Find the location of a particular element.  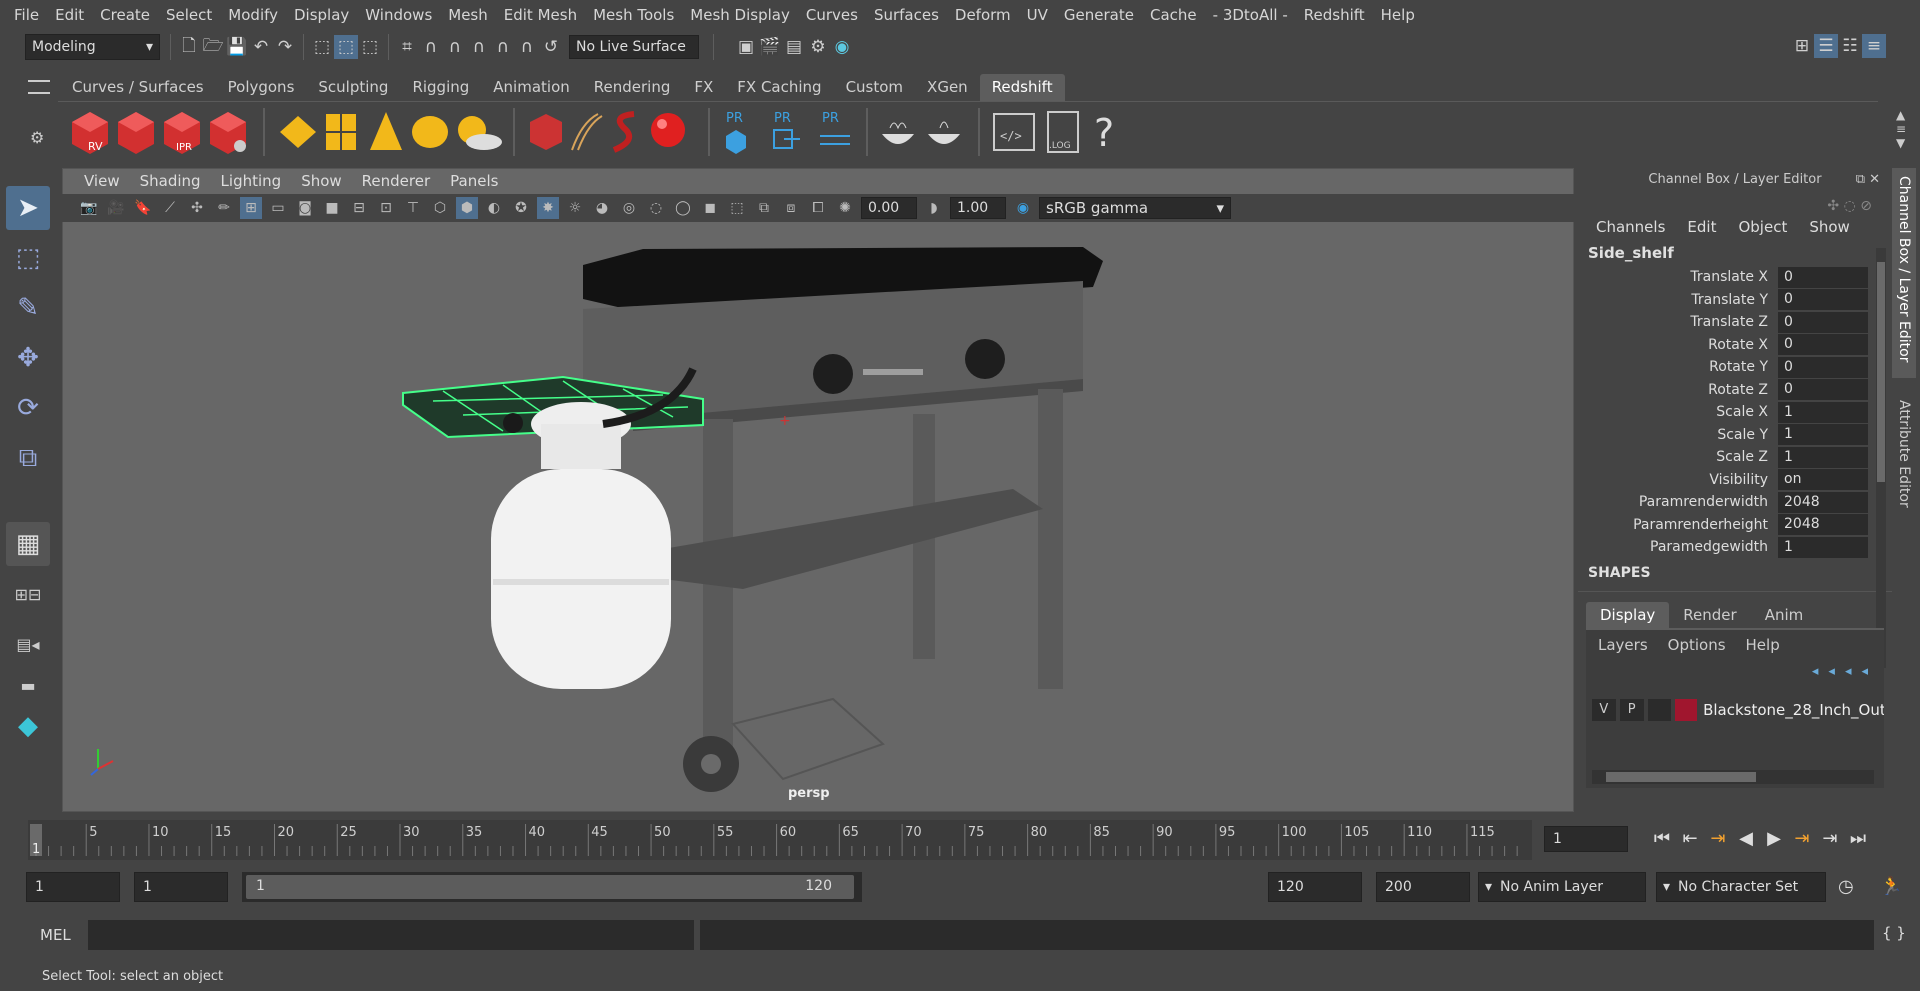

screen-space-ao-icon: ◎ is located at coordinates (629, 208).